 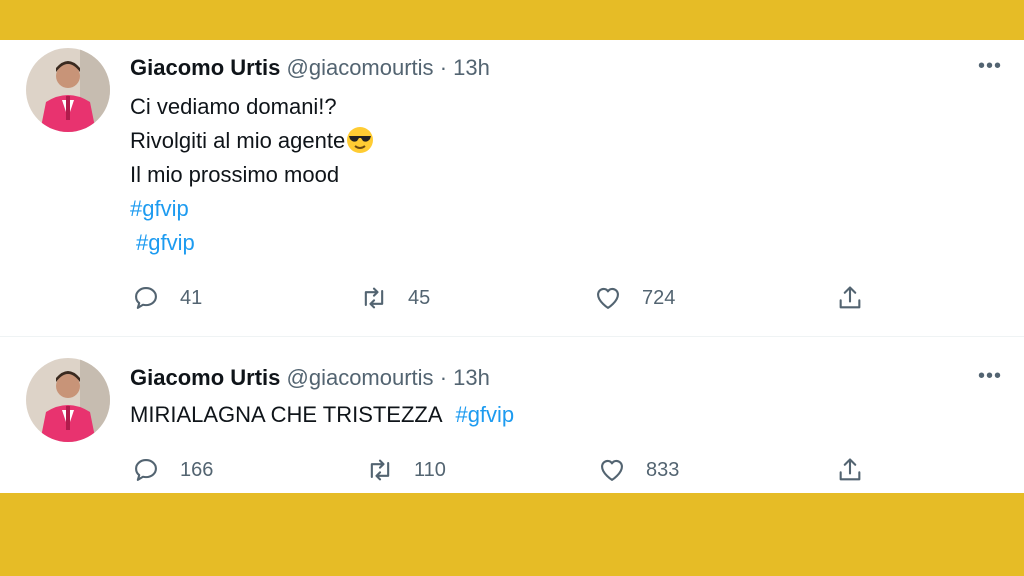 I want to click on retweet-count: 110, so click(x=430, y=469).